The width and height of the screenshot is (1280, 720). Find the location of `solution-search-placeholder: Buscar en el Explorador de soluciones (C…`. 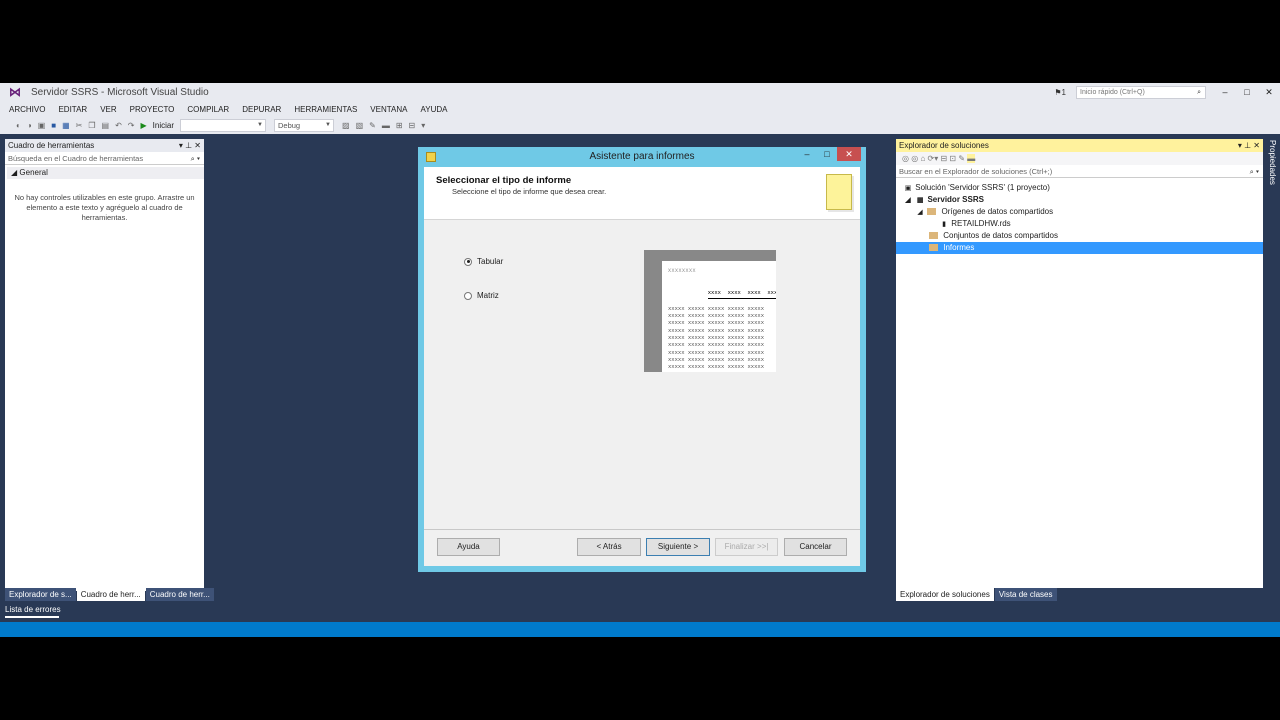

solution-search-placeholder: Buscar en el Explorador de soluciones (C… is located at coordinates (976, 171).